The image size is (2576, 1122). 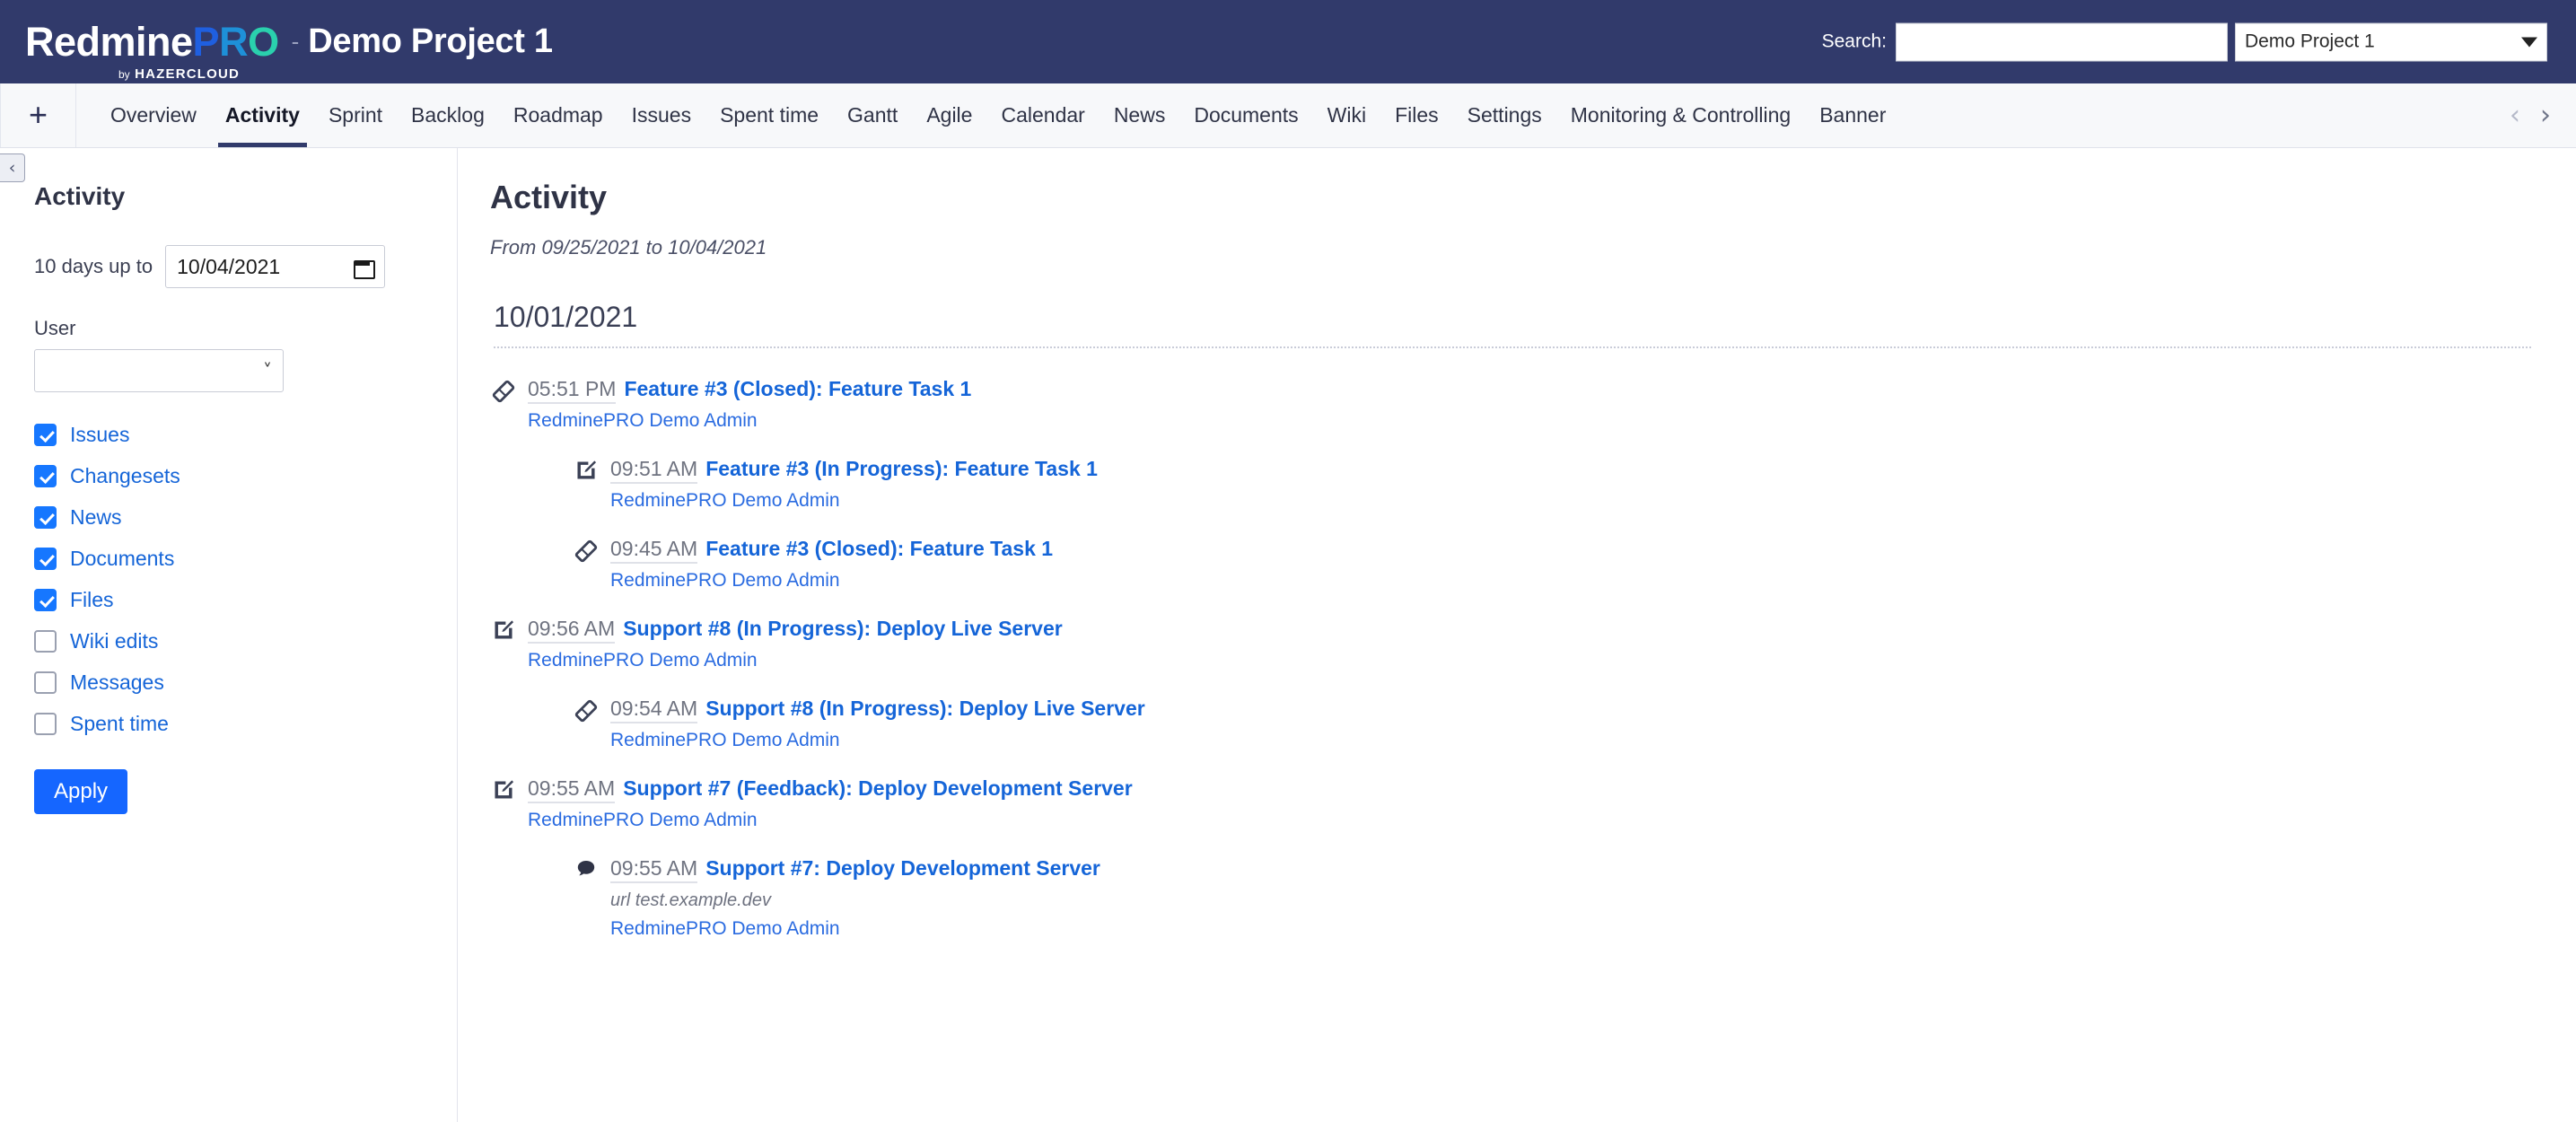 I want to click on tab-calendar: Calendar, so click(x=1042, y=115).